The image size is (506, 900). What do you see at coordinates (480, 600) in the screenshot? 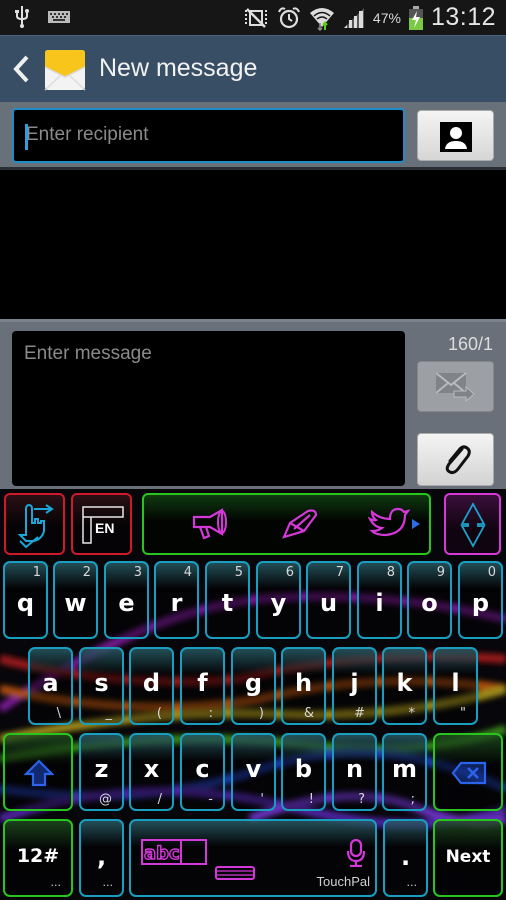
I see `key-p: 0p` at bounding box center [480, 600].